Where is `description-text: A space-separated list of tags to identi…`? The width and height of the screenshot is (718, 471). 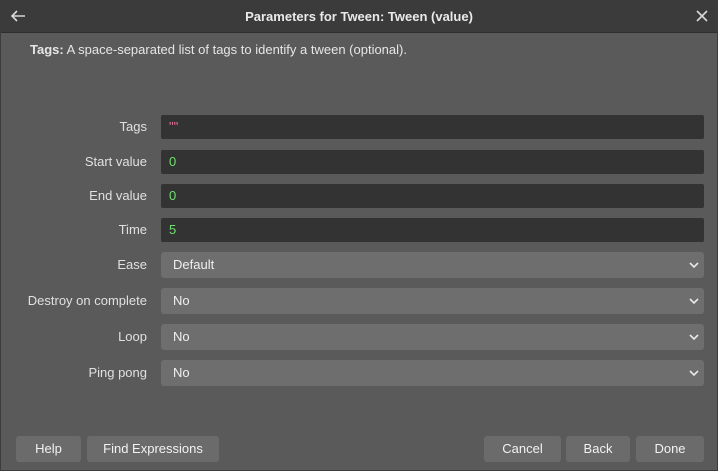 description-text: A space-separated list of tags to identi… is located at coordinates (235, 49).